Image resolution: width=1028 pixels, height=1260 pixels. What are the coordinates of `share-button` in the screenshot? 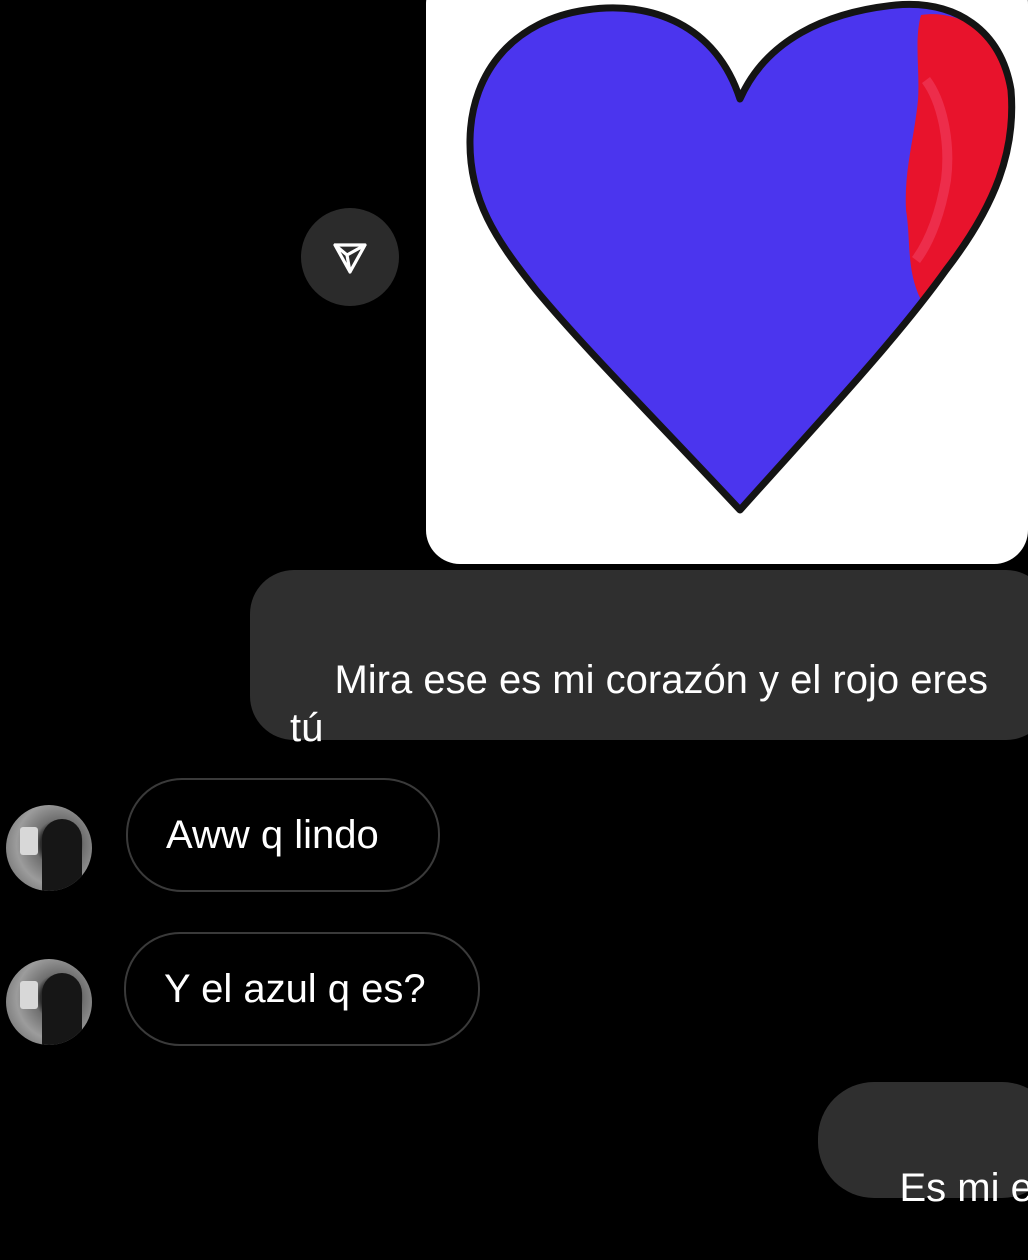 It's located at (350, 257).